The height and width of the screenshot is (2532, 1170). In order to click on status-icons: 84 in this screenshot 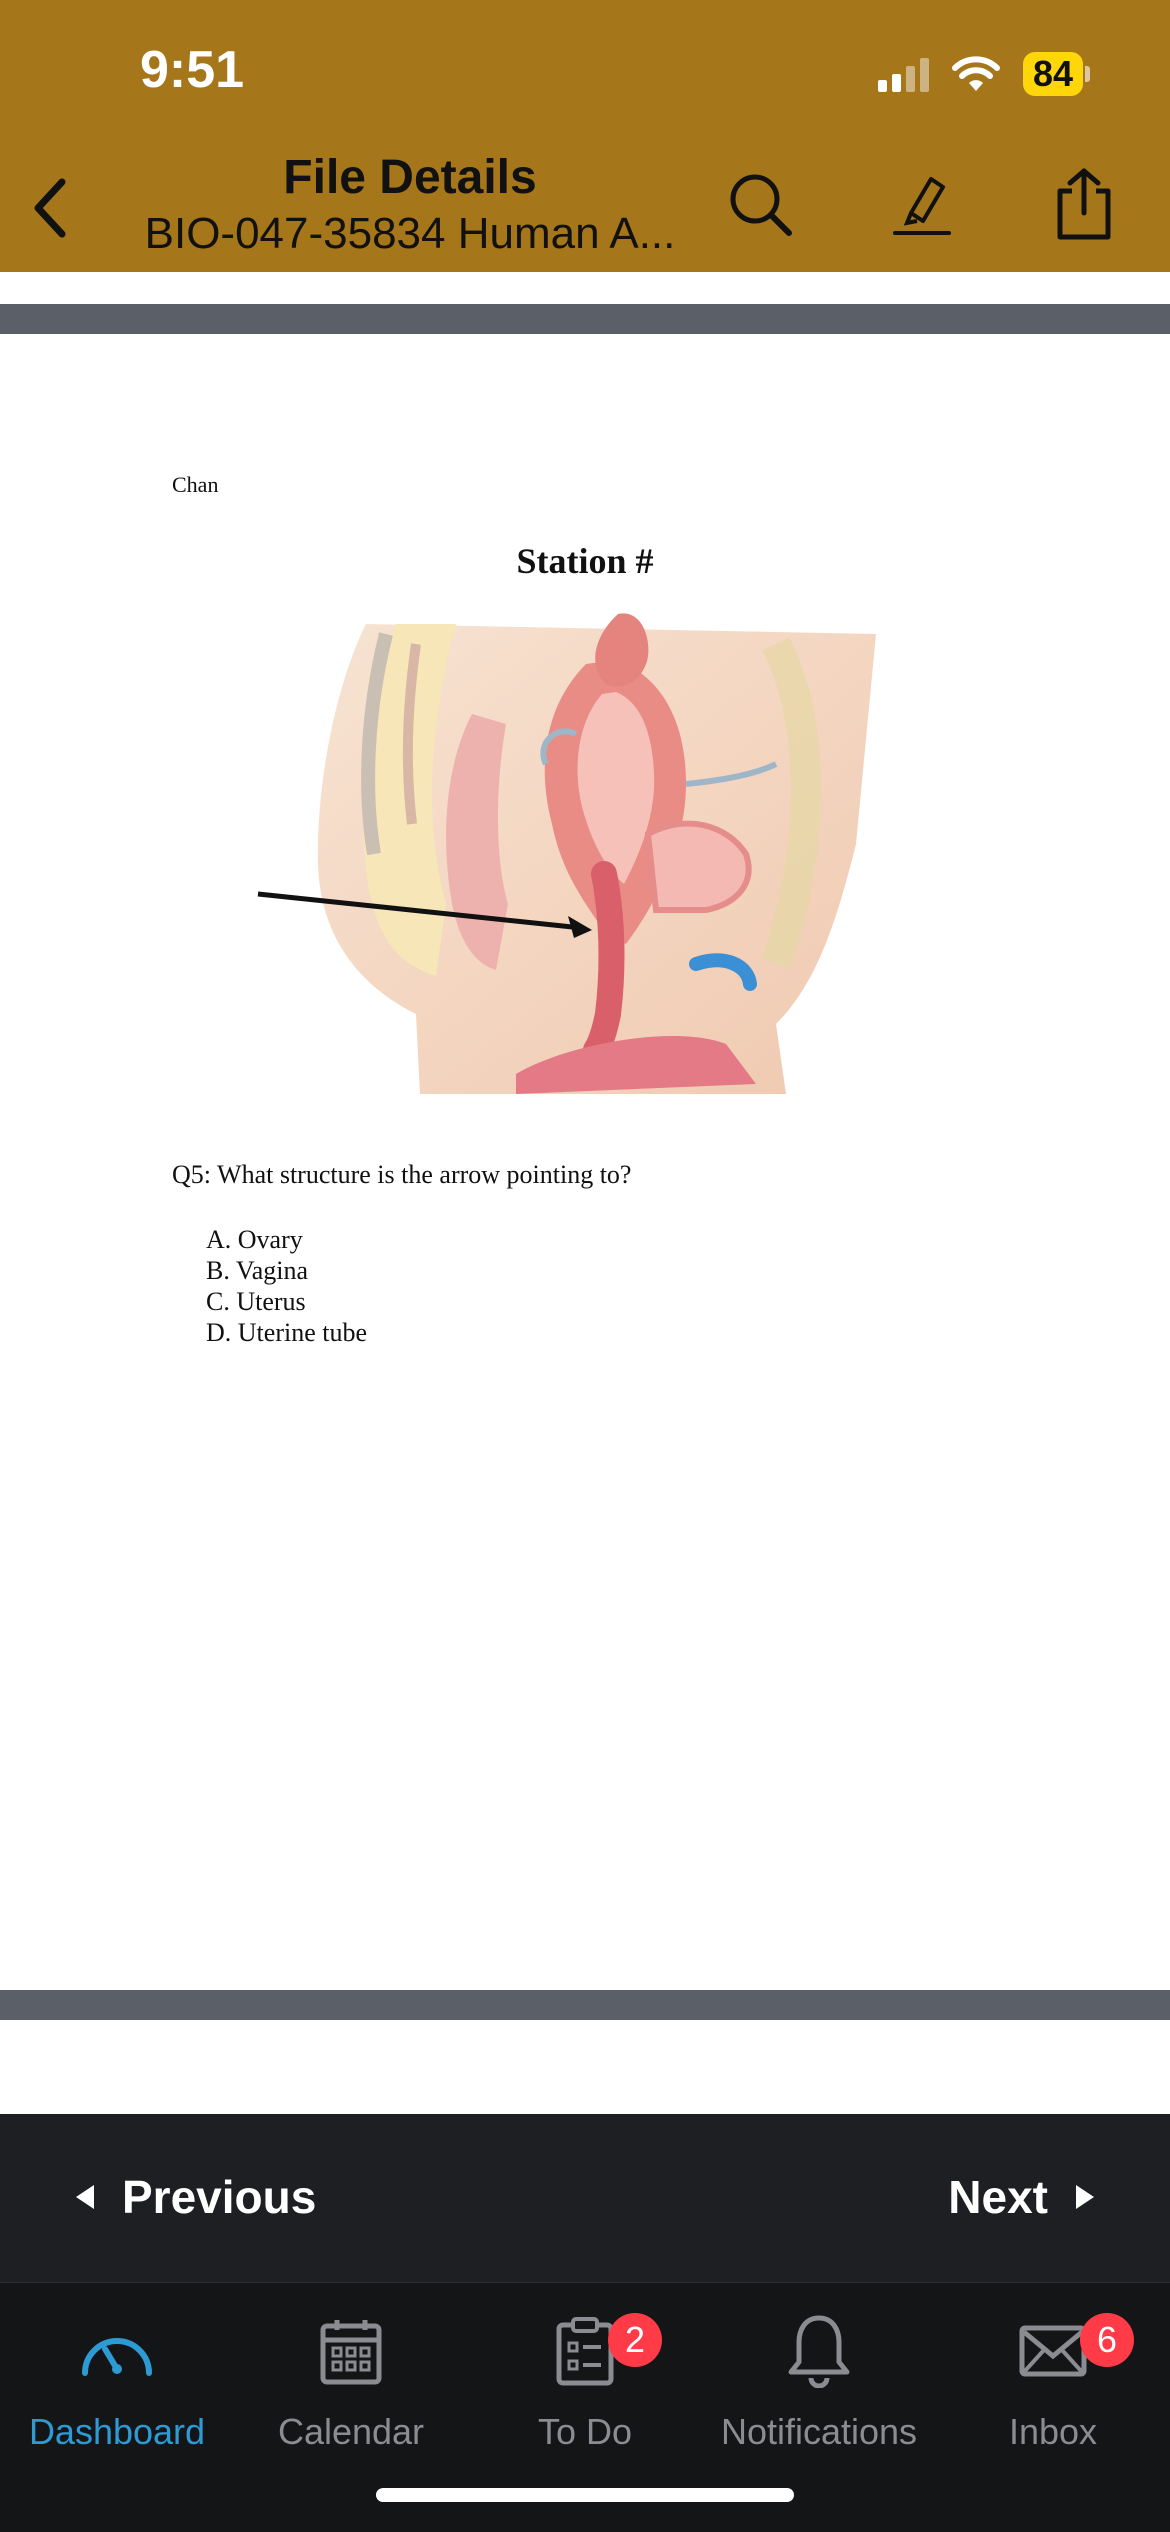, I will do `click(983, 74)`.